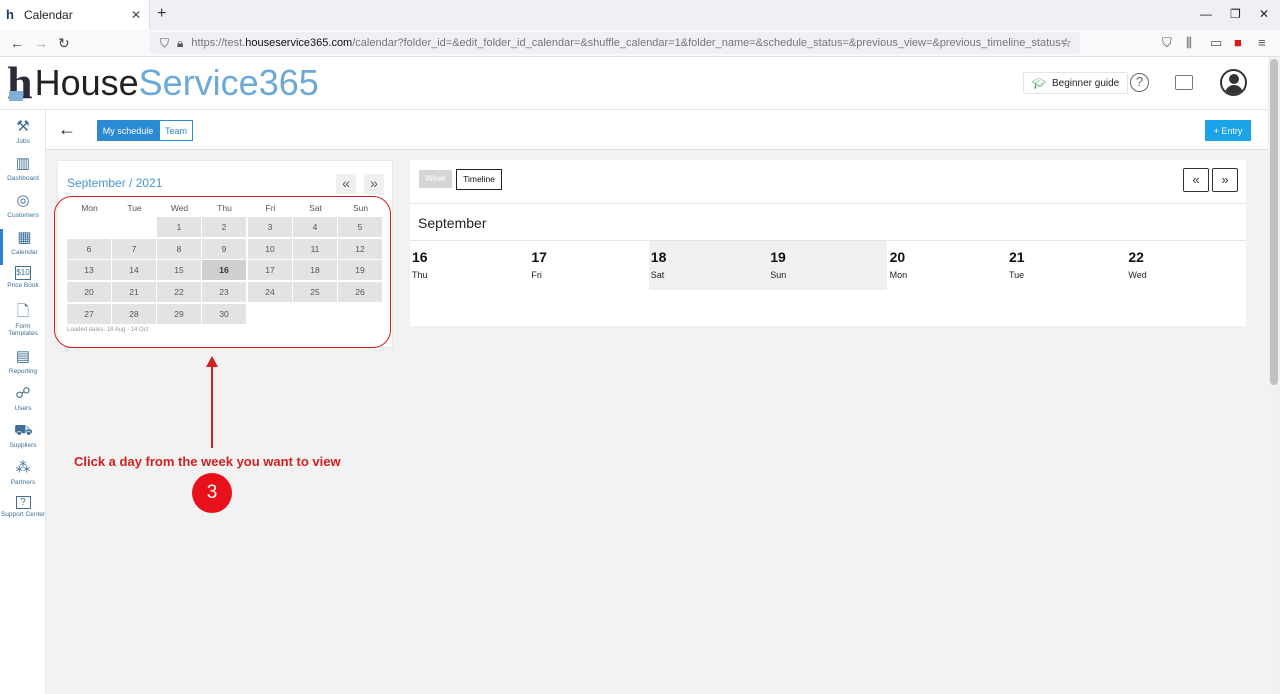 Image resolution: width=1280 pixels, height=694 pixels. What do you see at coordinates (1262, 42) in the screenshot?
I see `menu-icon: ≡` at bounding box center [1262, 42].